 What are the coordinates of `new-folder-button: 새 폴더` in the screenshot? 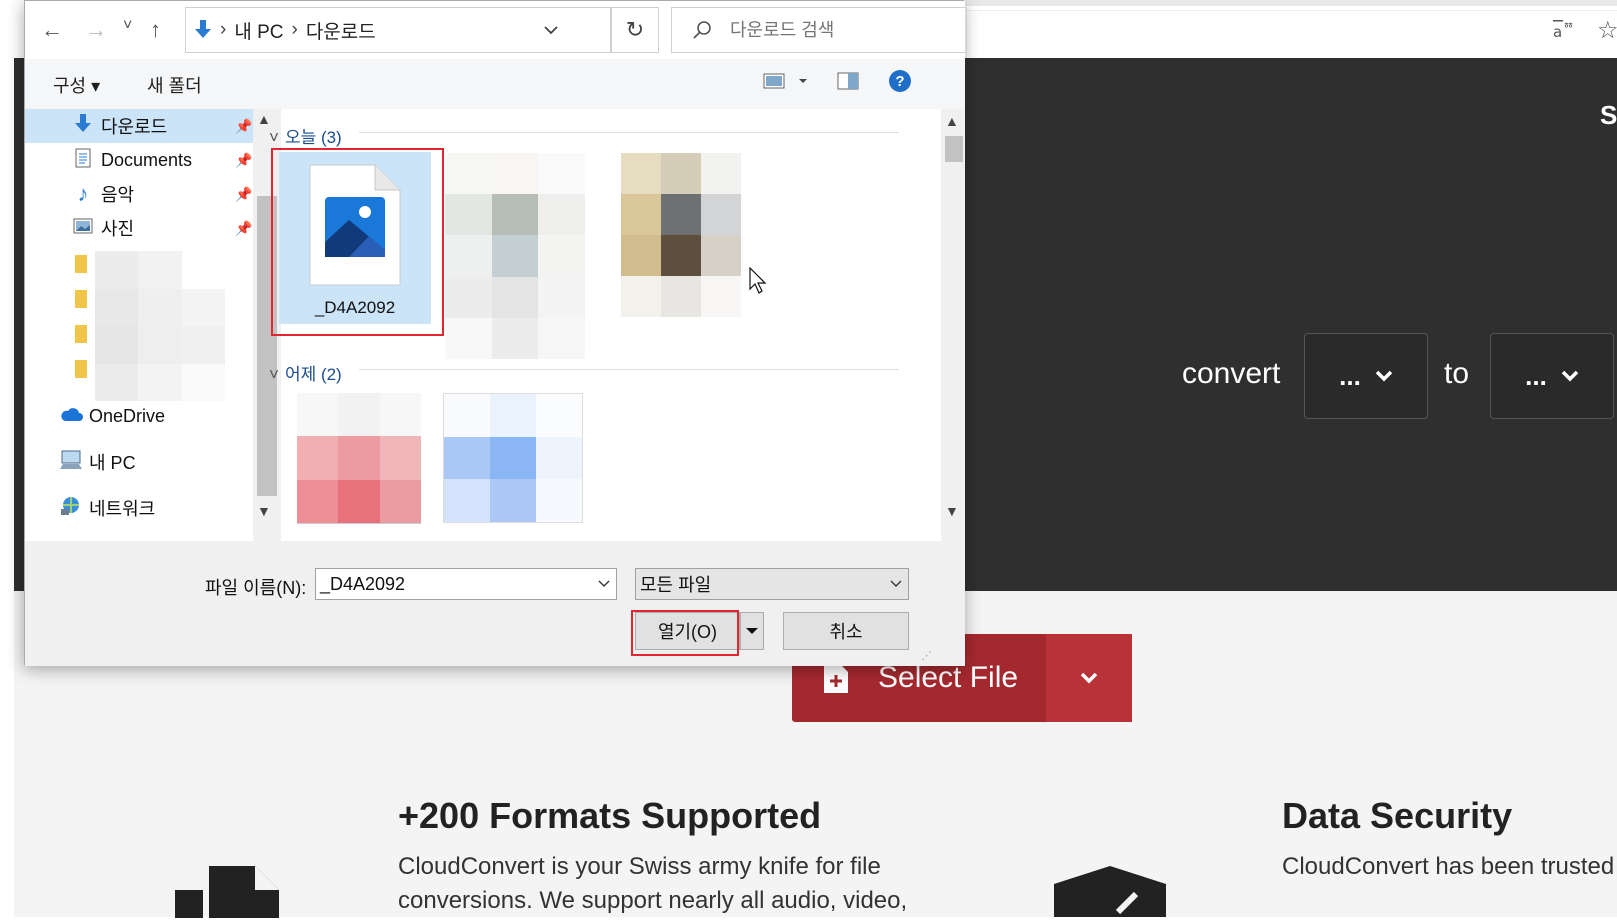 It's located at (174, 85).